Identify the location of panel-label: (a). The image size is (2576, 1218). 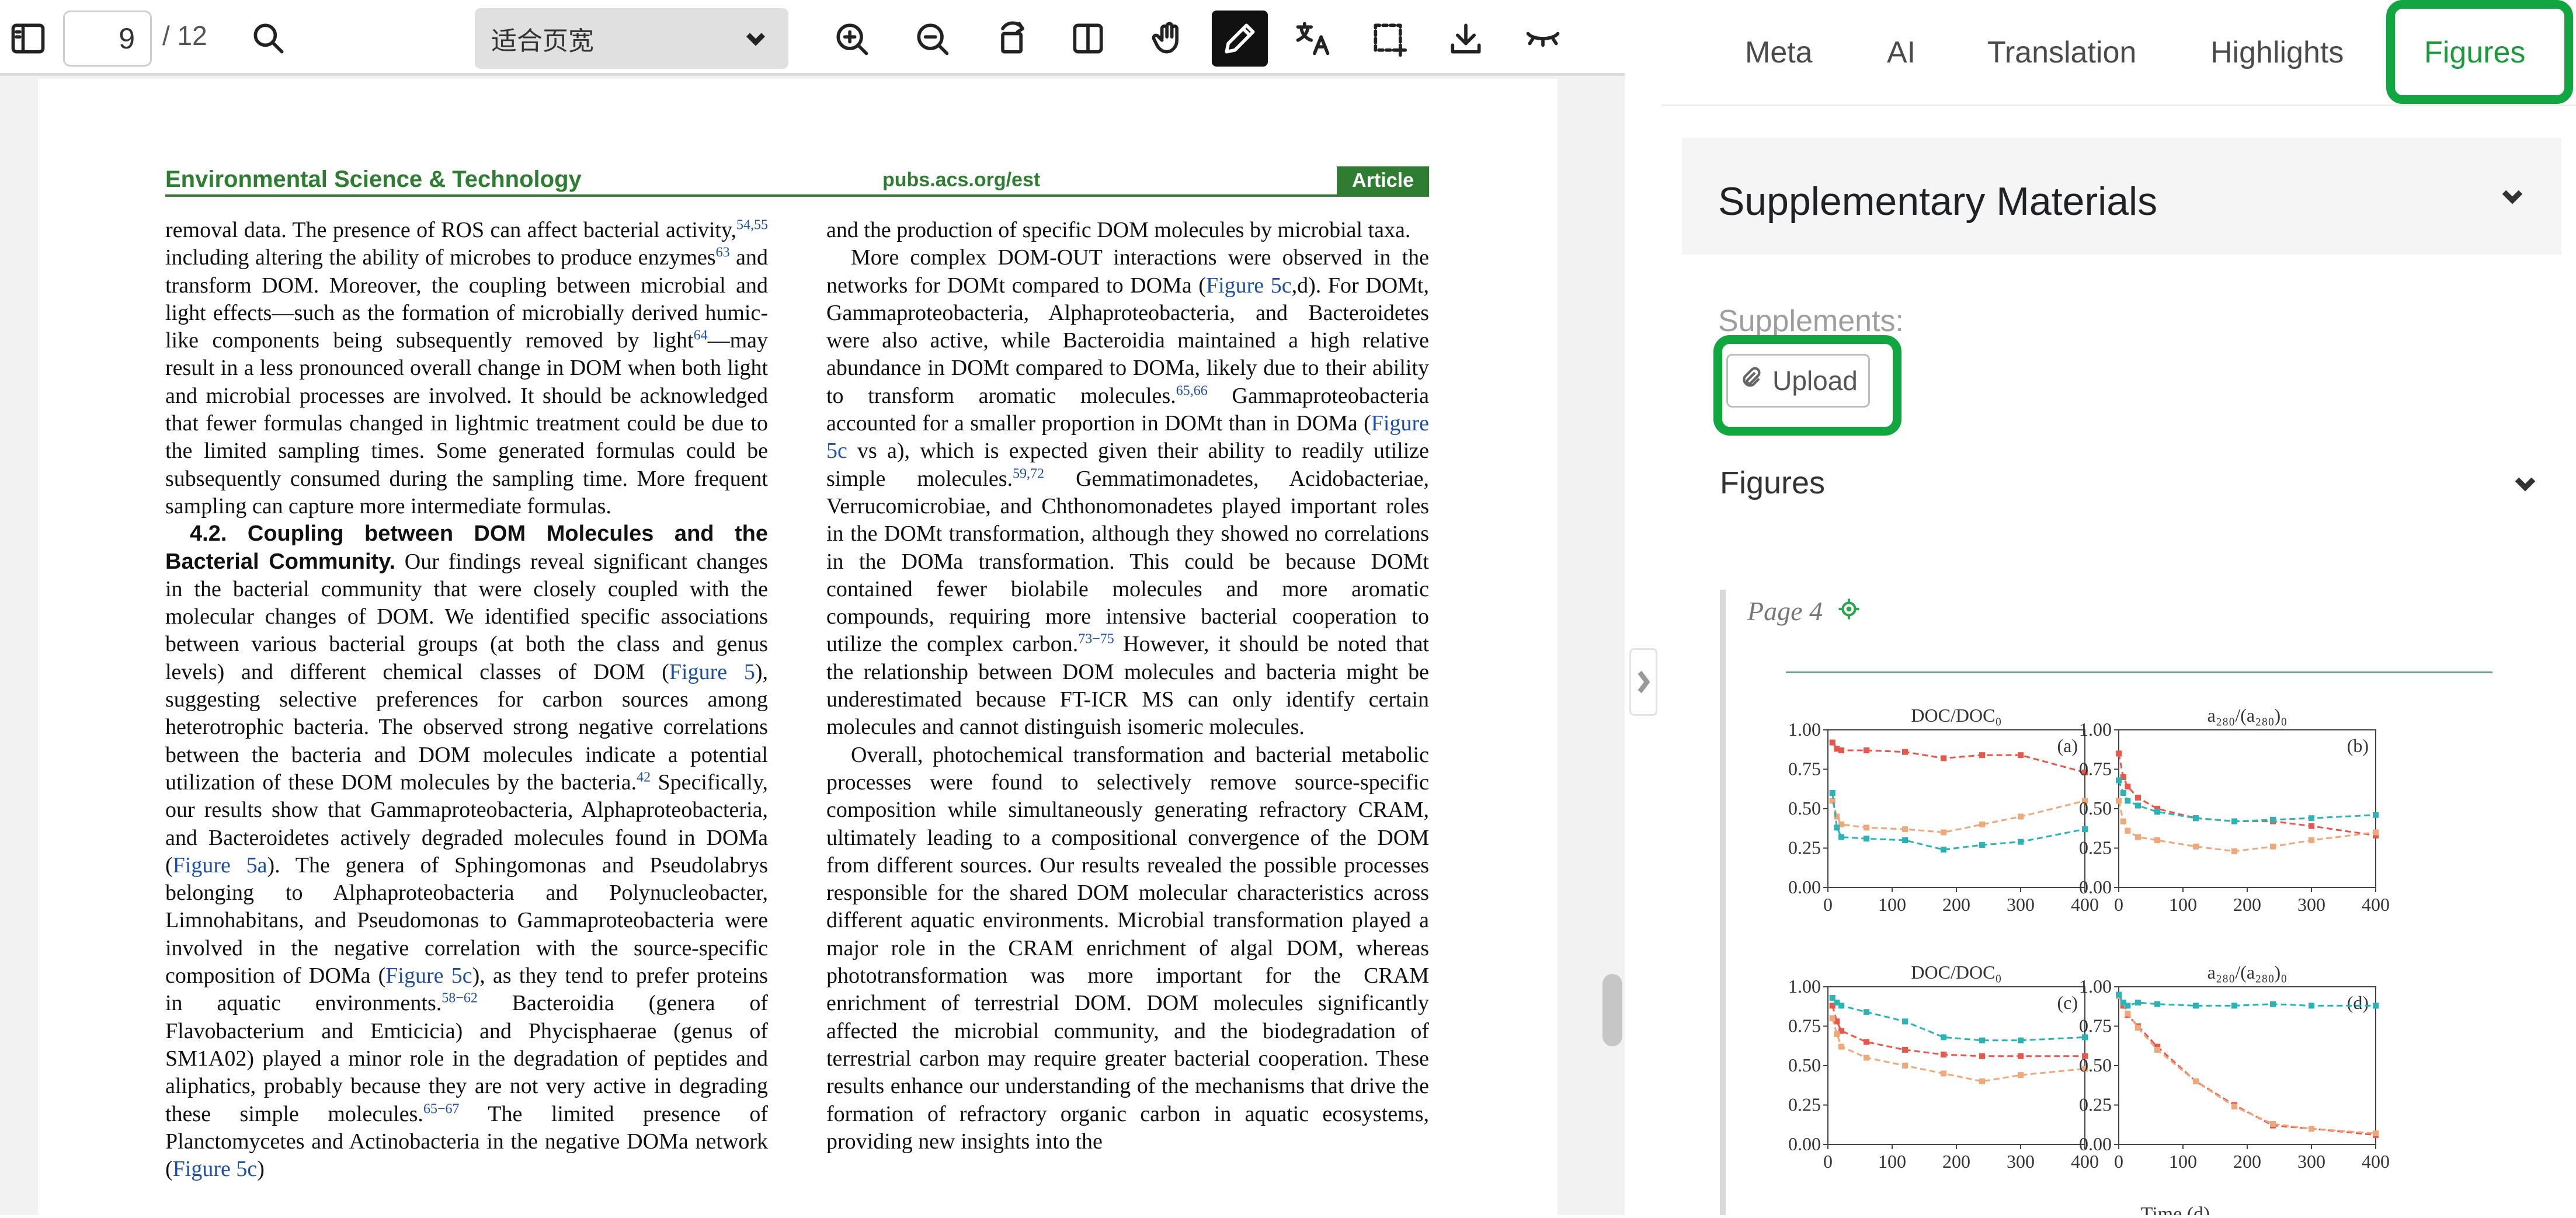
(2067, 746).